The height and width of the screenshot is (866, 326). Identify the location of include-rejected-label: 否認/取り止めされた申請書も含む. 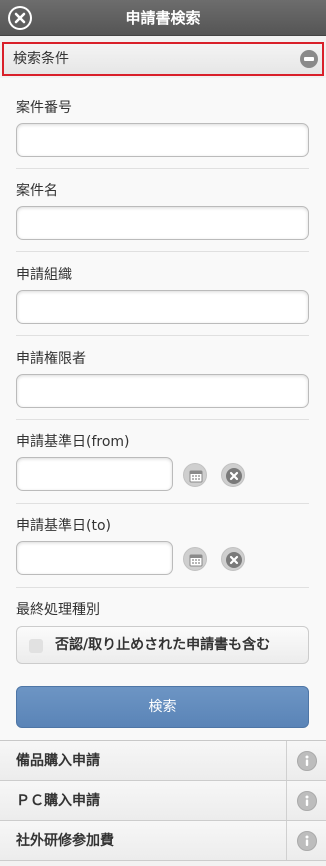
(163, 645).